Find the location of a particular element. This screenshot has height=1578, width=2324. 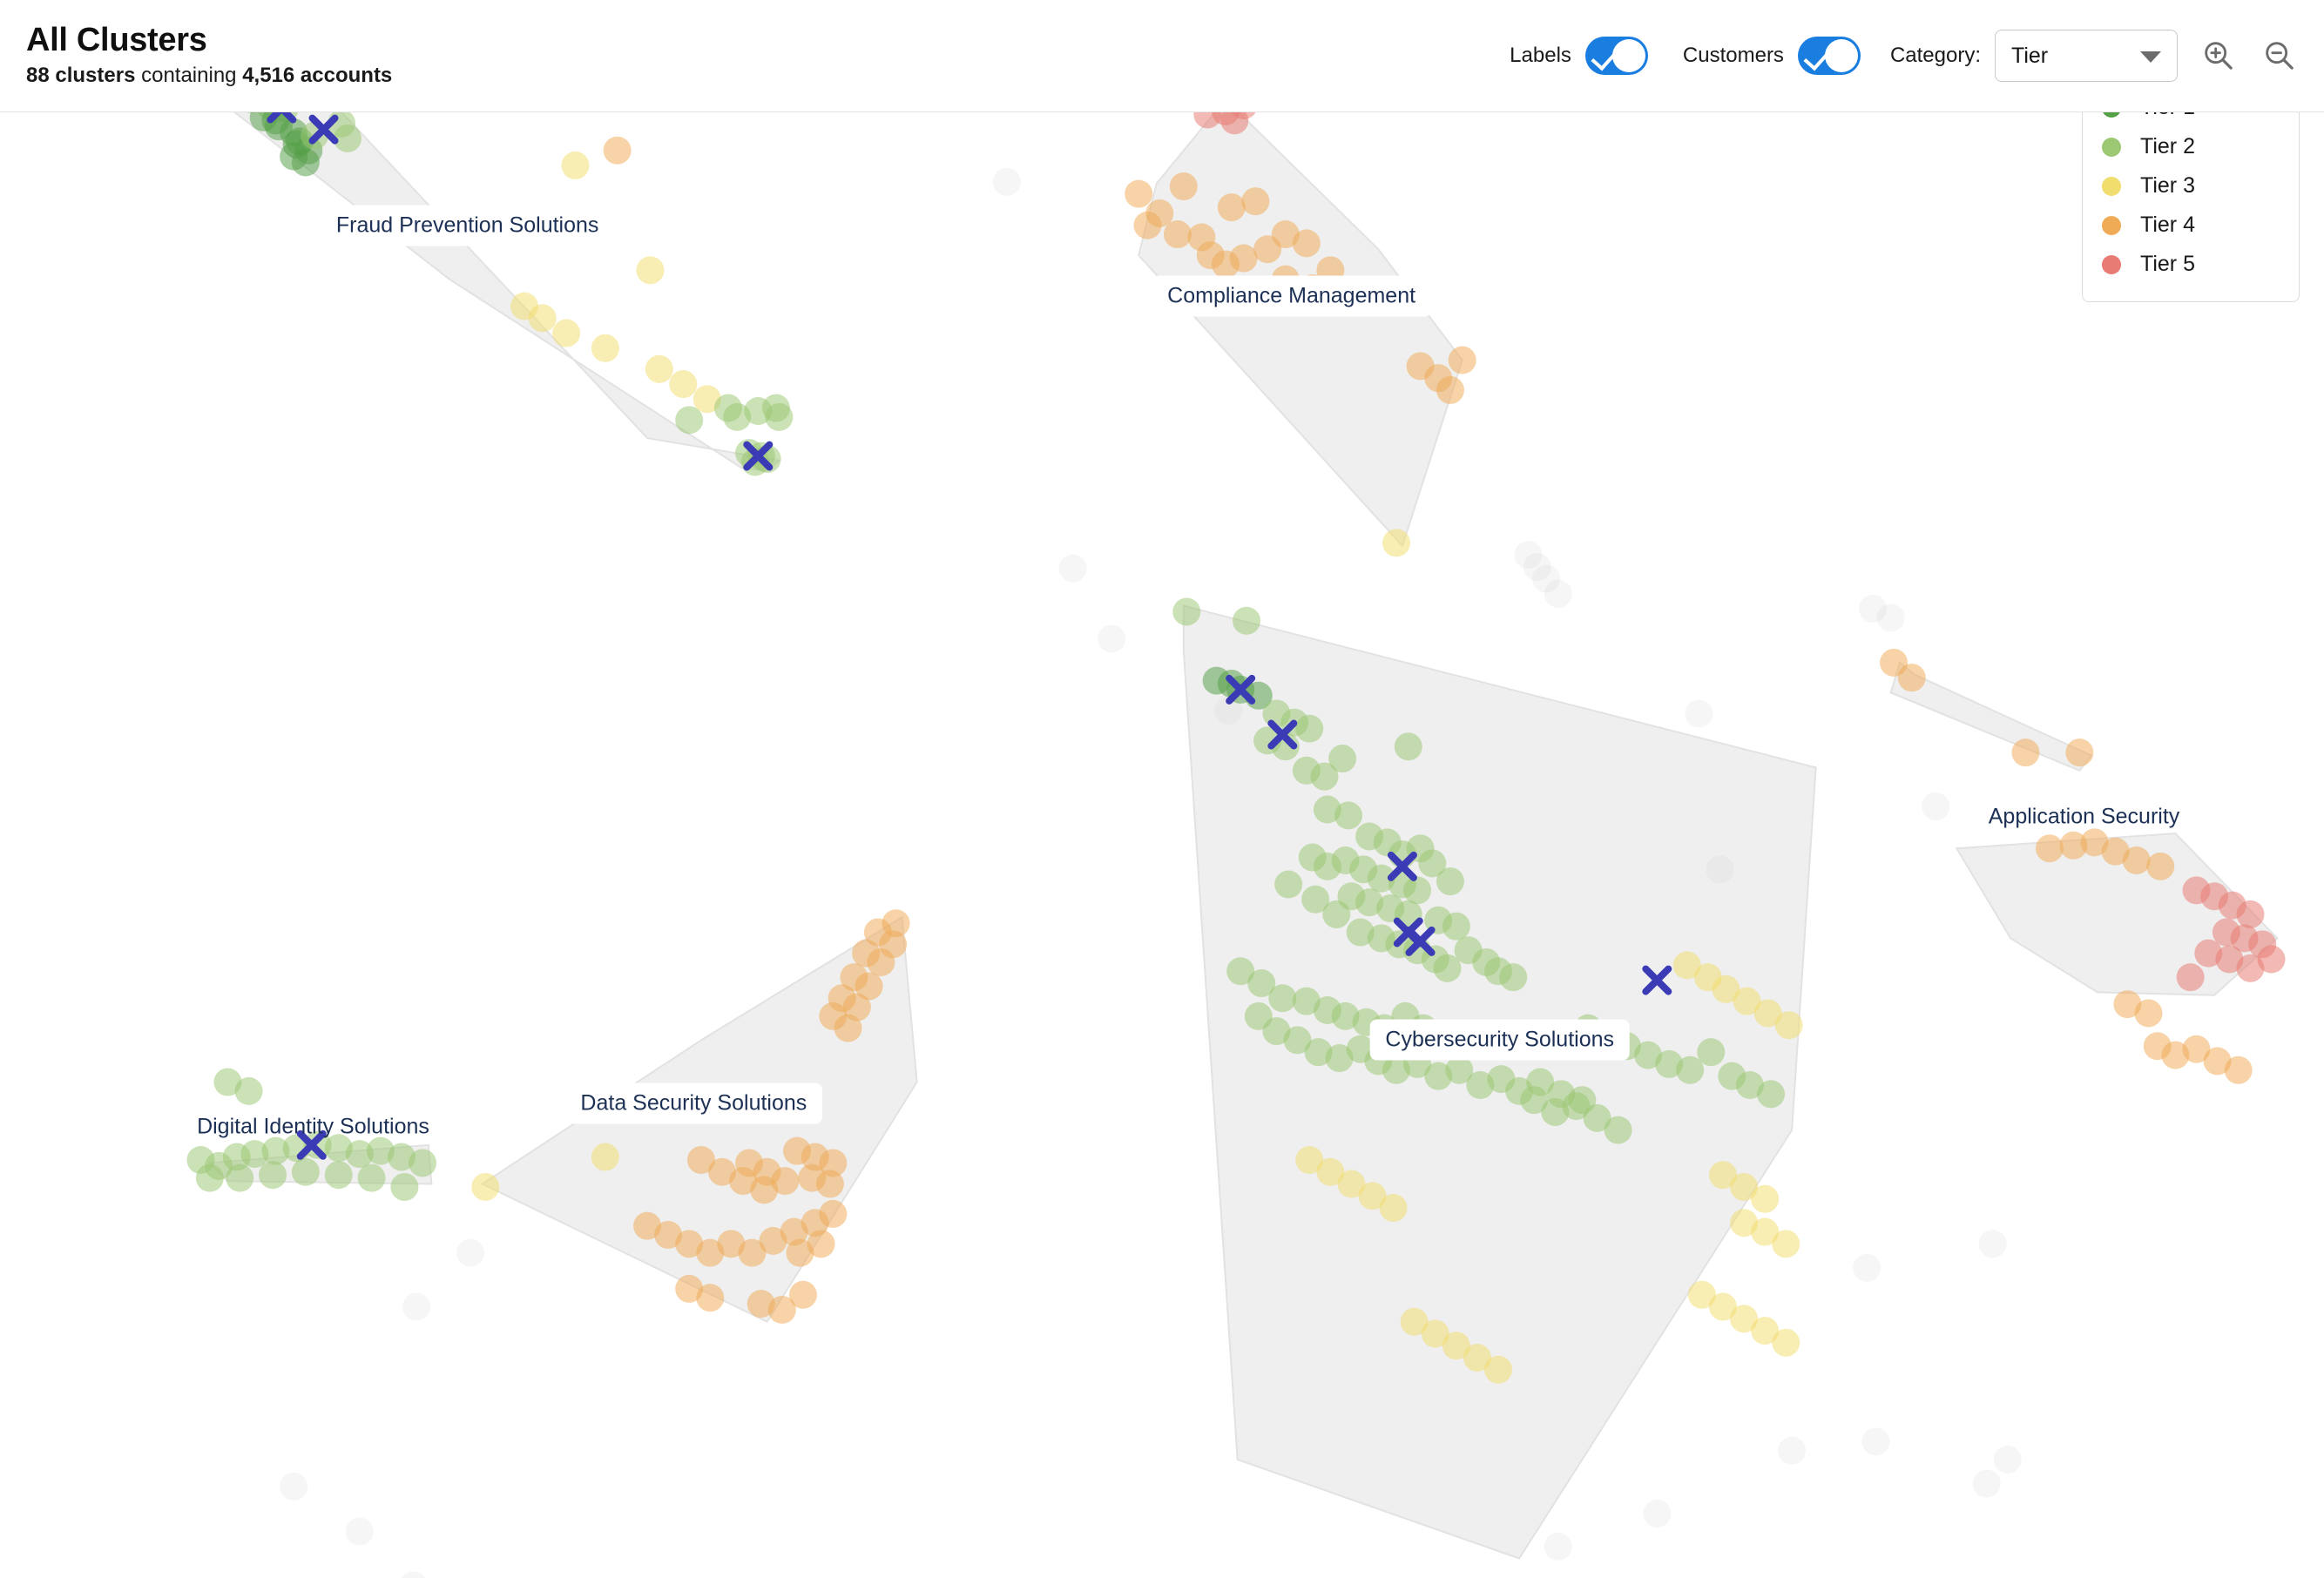

cluster-label: Digital Identity Solutions is located at coordinates (313, 1127).